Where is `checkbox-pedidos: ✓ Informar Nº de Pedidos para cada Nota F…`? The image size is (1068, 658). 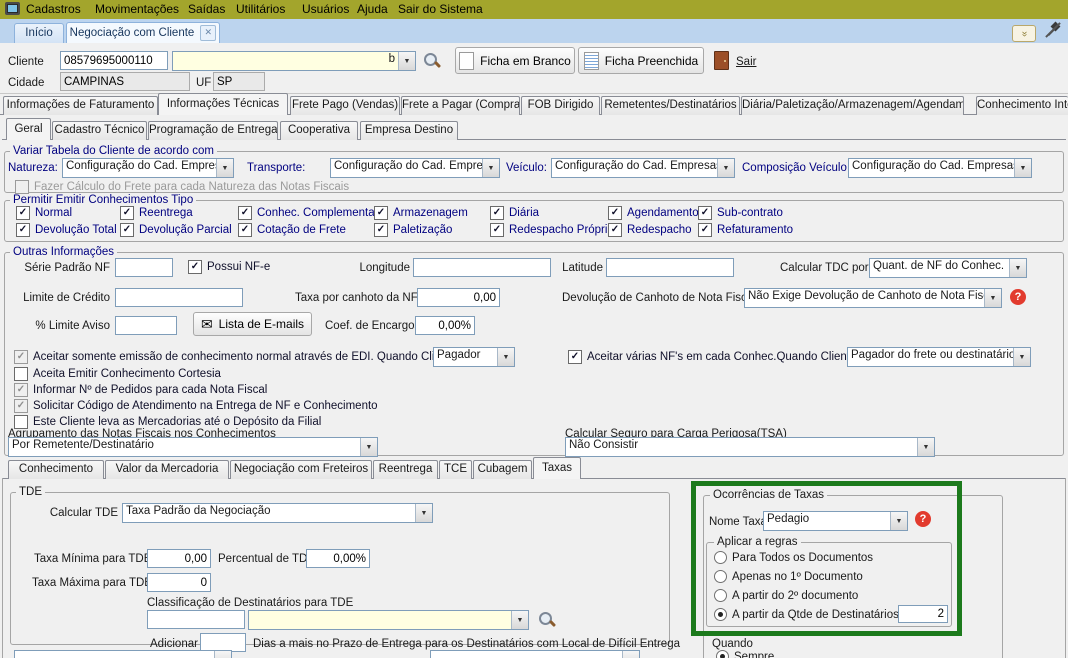 checkbox-pedidos: ✓ Informar Nº de Pedidos para cada Nota F… is located at coordinates (140, 390).